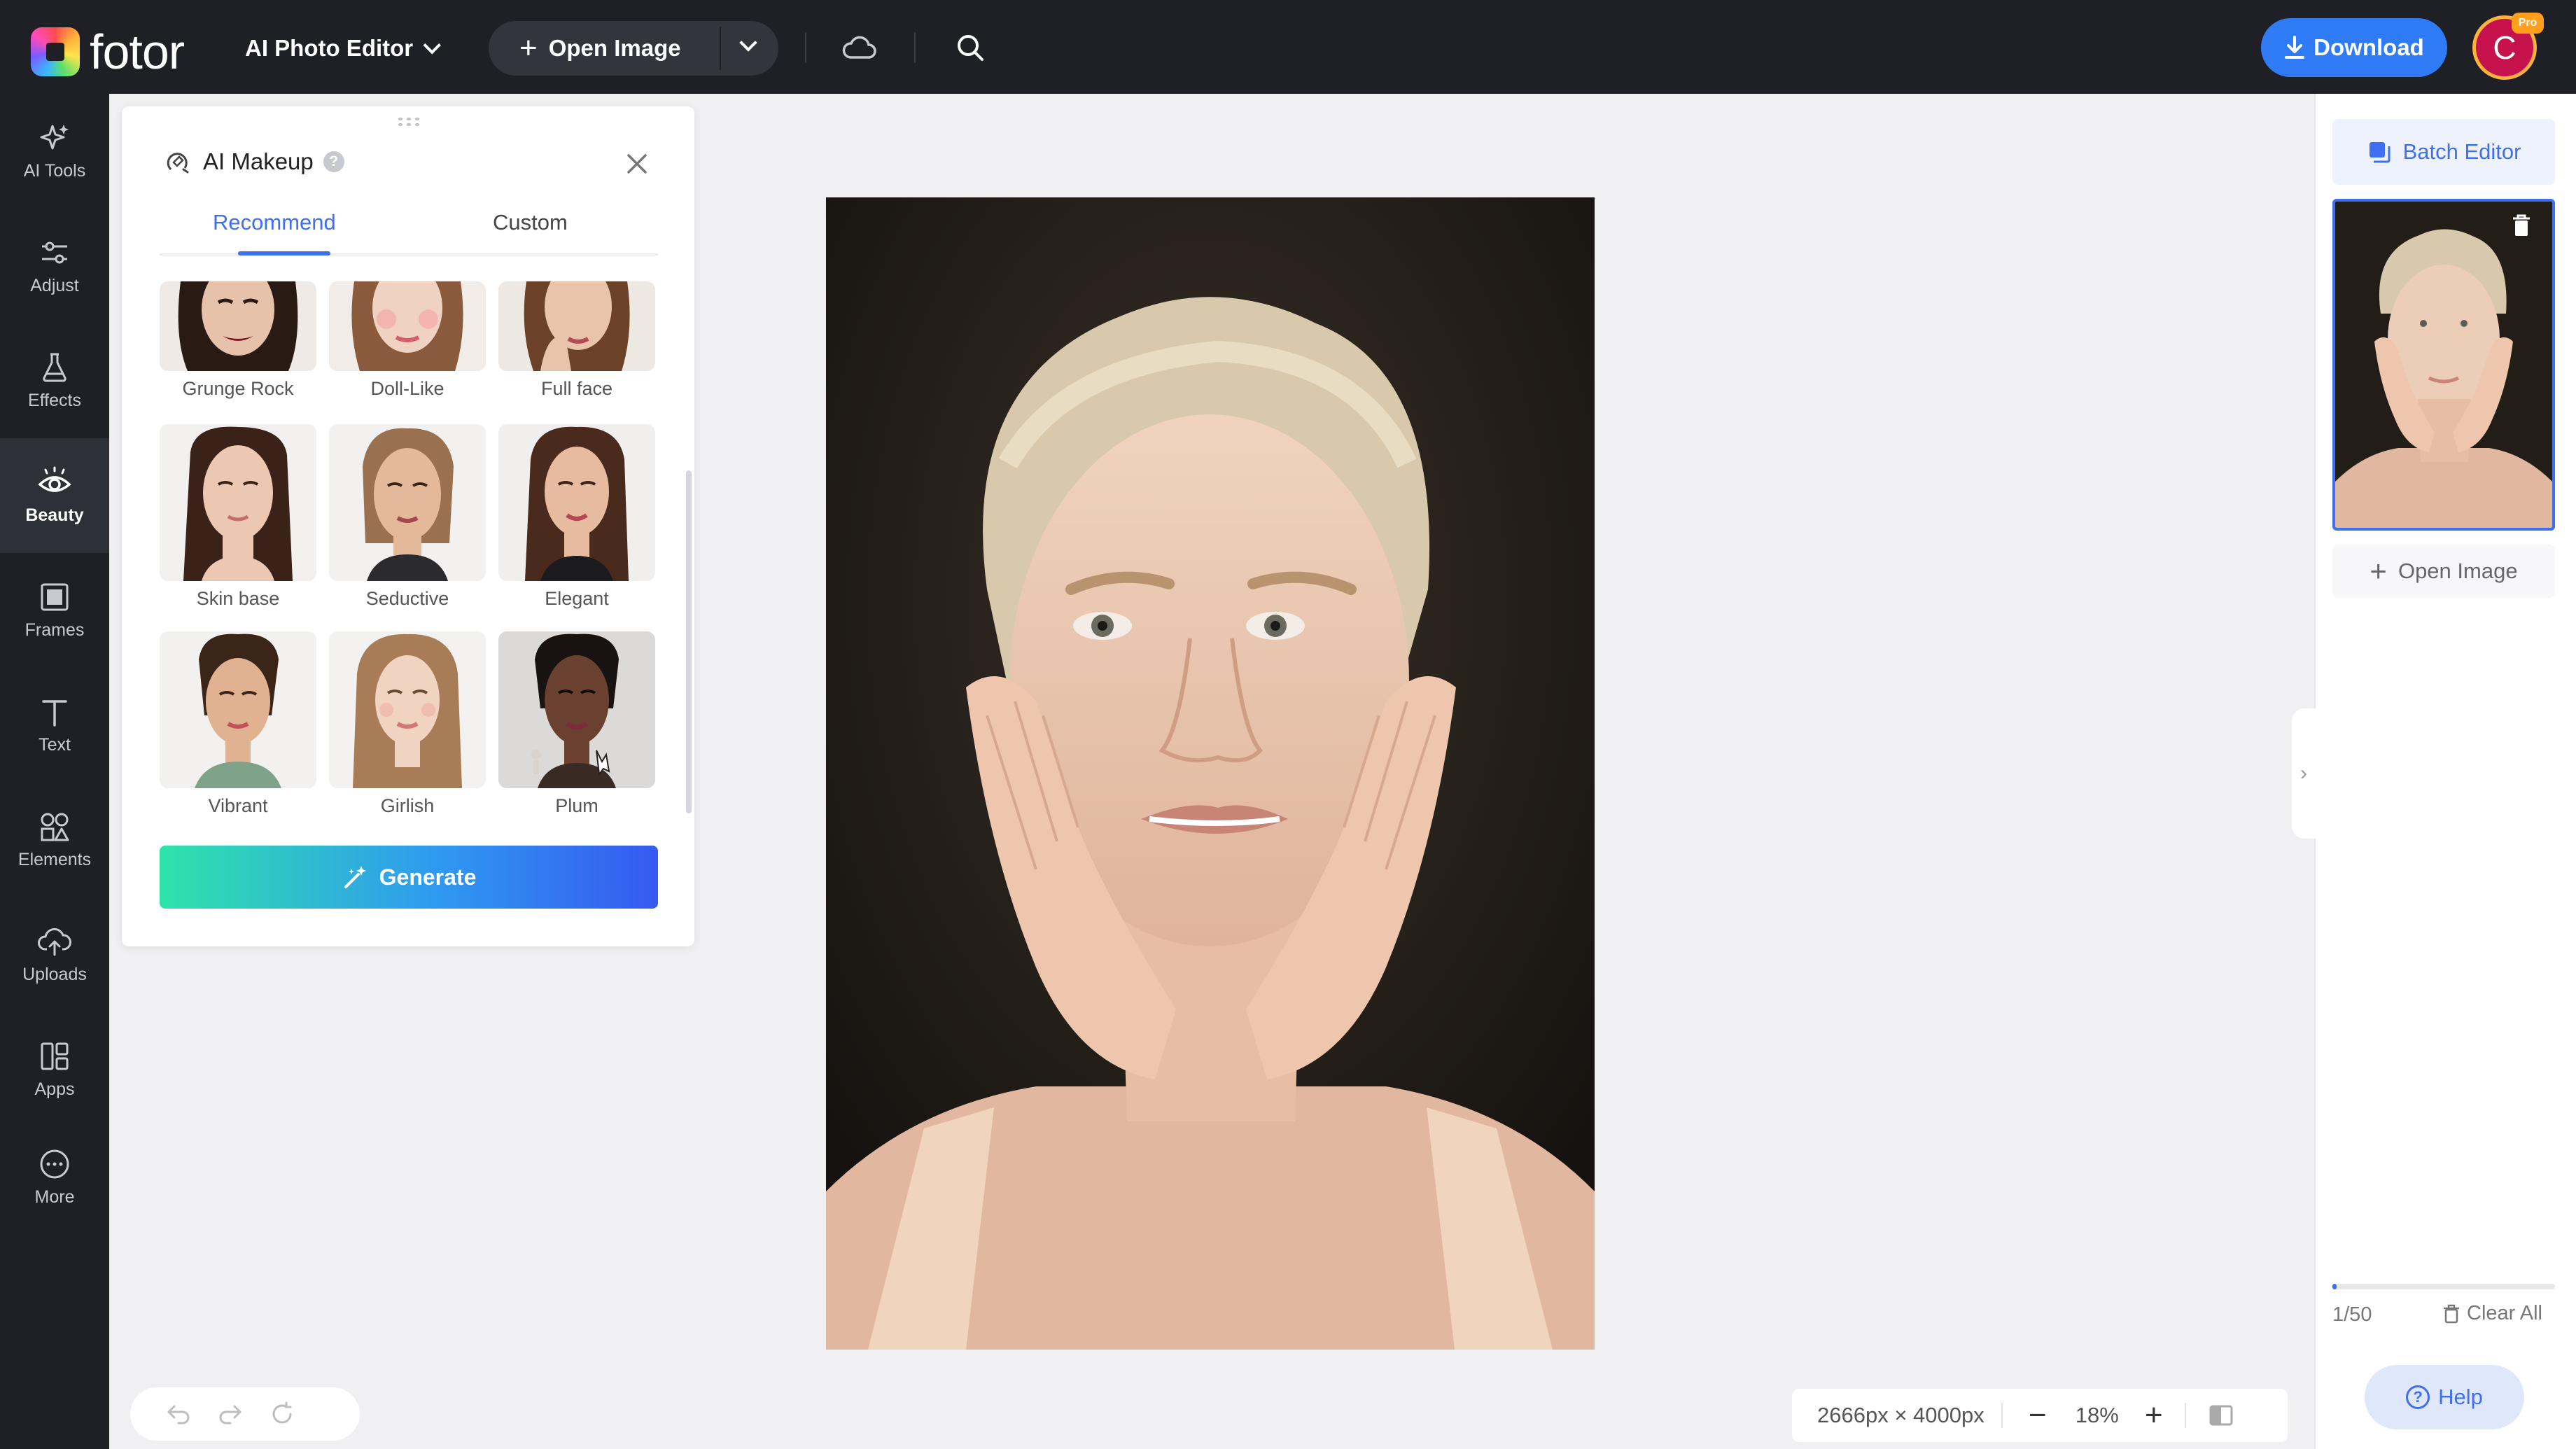 The height and width of the screenshot is (1449, 2576). What do you see at coordinates (230, 1414) in the screenshot?
I see `redo-icon` at bounding box center [230, 1414].